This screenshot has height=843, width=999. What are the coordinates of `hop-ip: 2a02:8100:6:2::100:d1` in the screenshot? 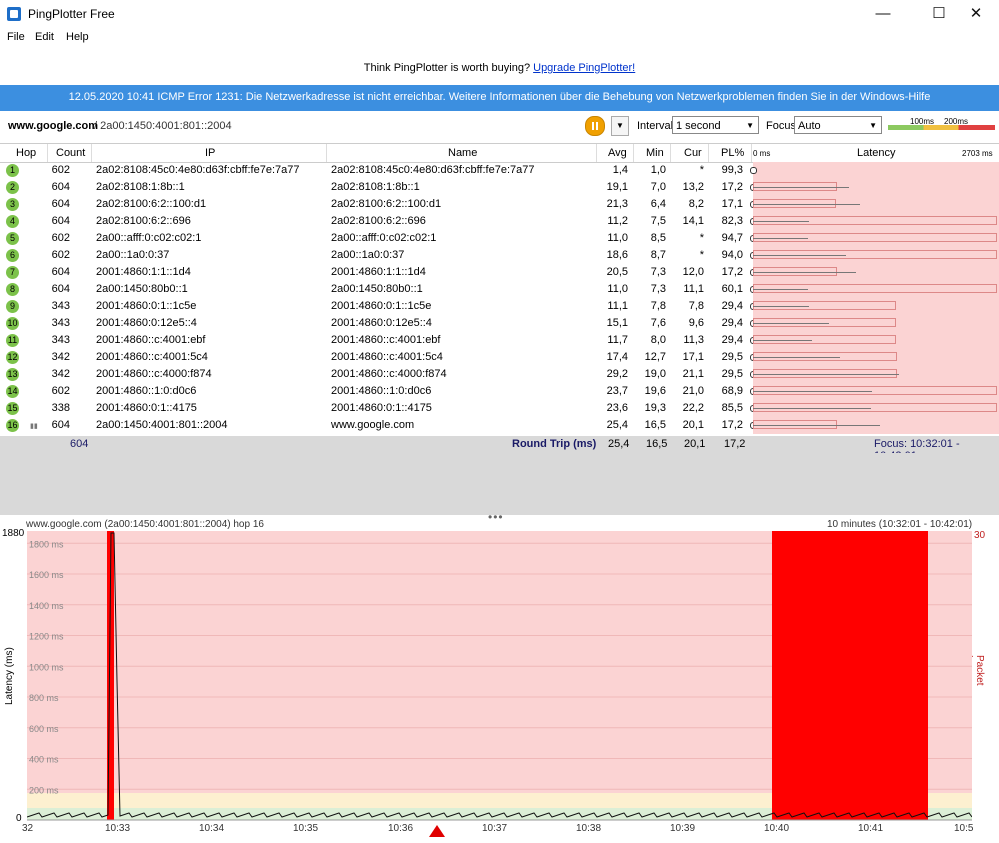 It's located at (151, 204).